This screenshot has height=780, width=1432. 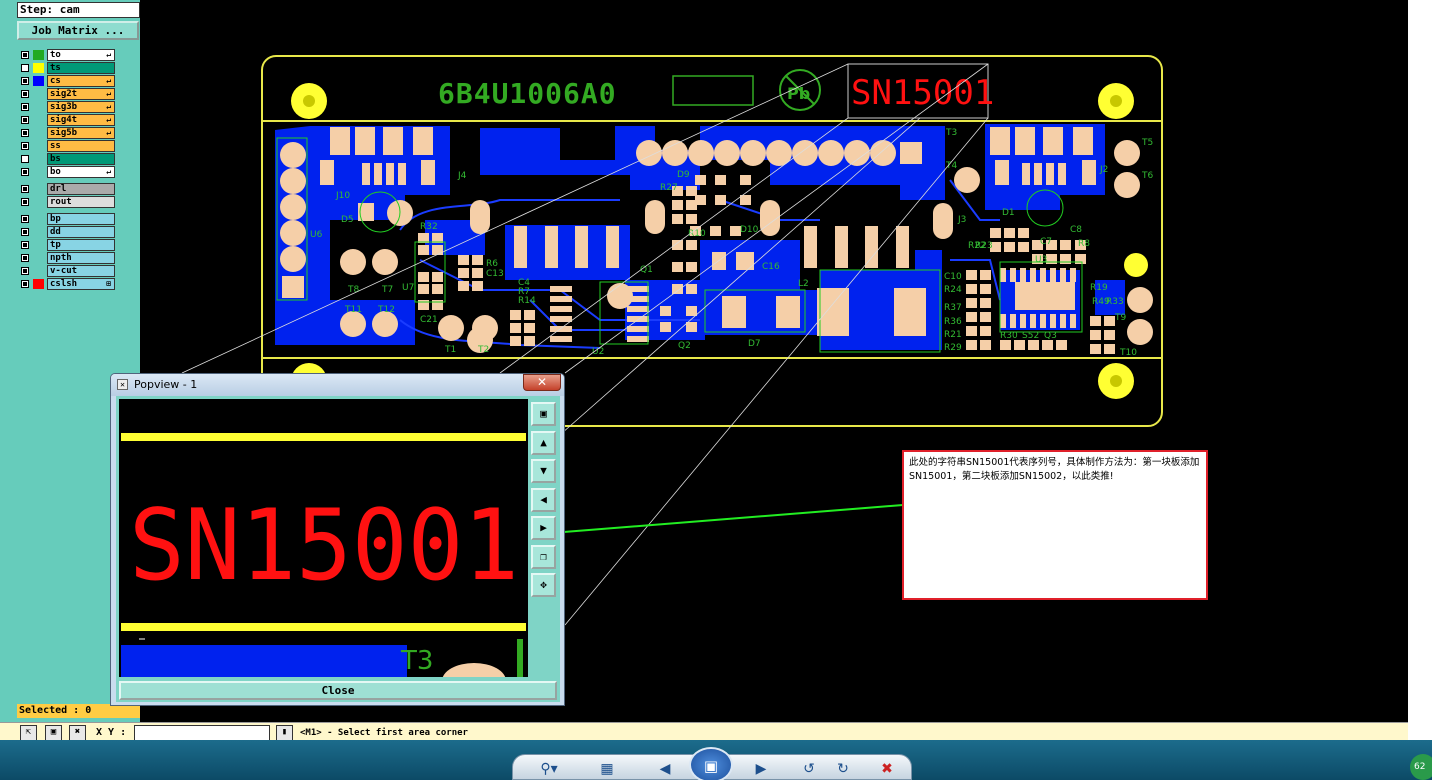 What do you see at coordinates (543, 471) in the screenshot?
I see `zoom-out-icon: ▼` at bounding box center [543, 471].